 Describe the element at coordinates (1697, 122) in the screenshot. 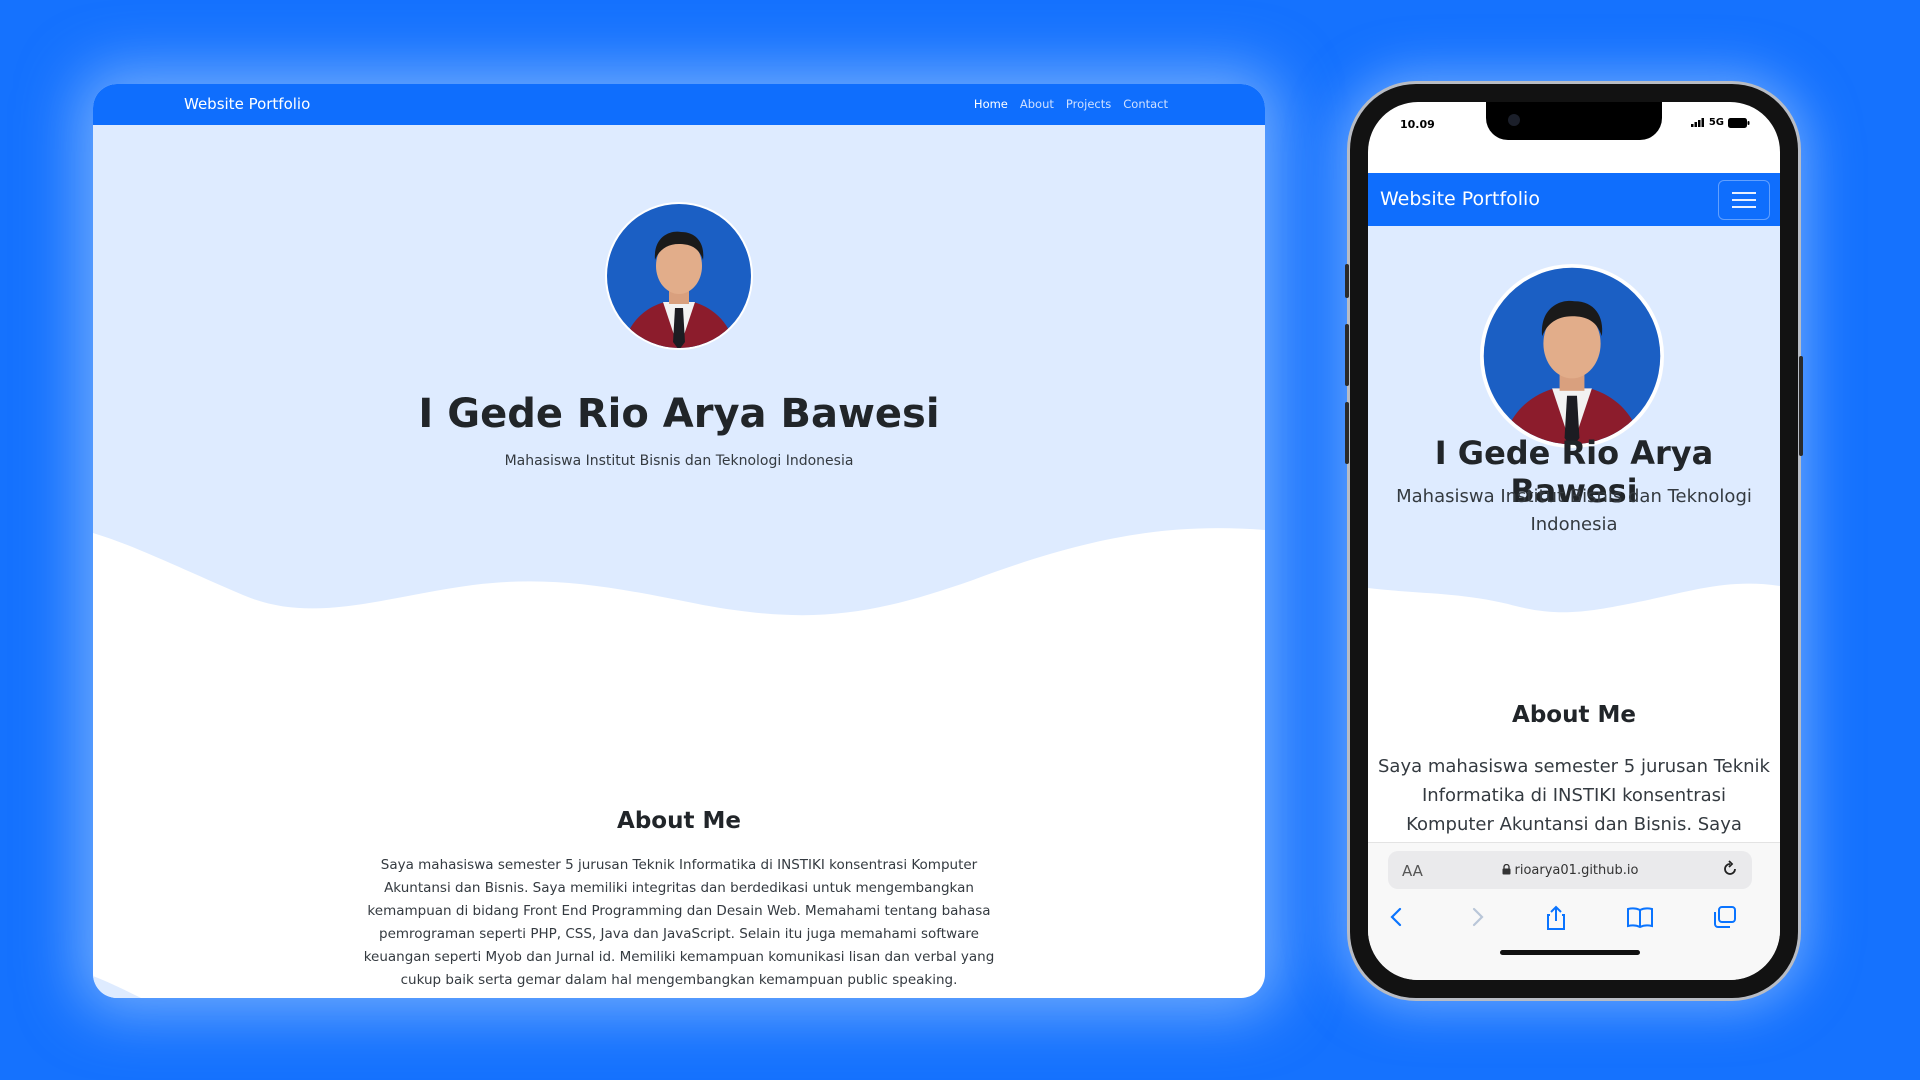

I see `signal-icon` at that location.